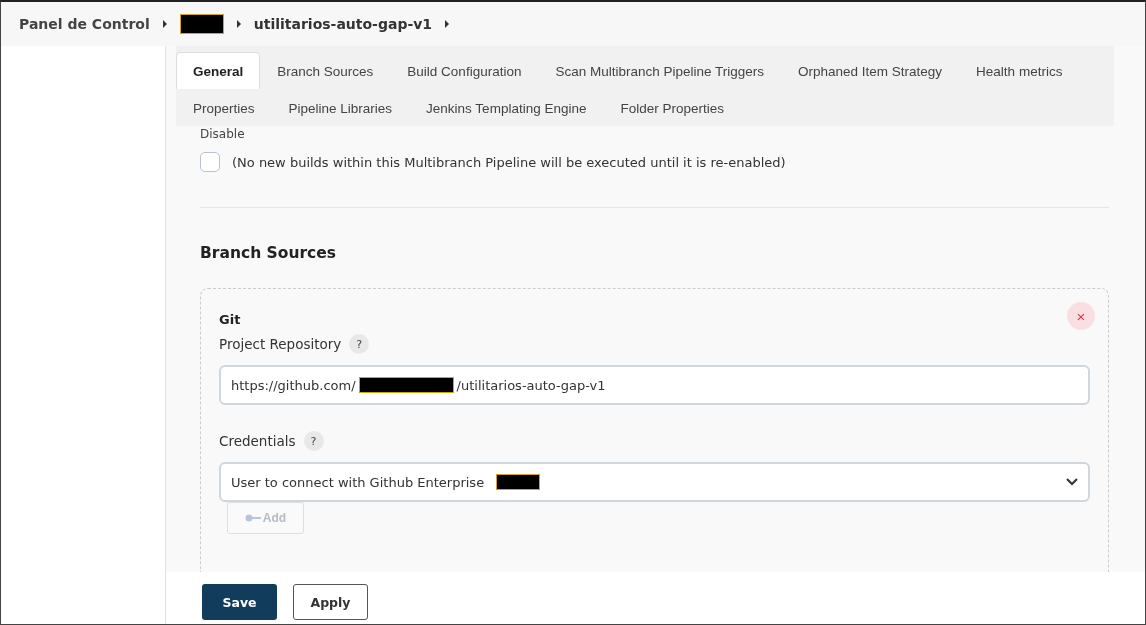 The width and height of the screenshot is (1146, 625). I want to click on source-type: Git, so click(230, 319).